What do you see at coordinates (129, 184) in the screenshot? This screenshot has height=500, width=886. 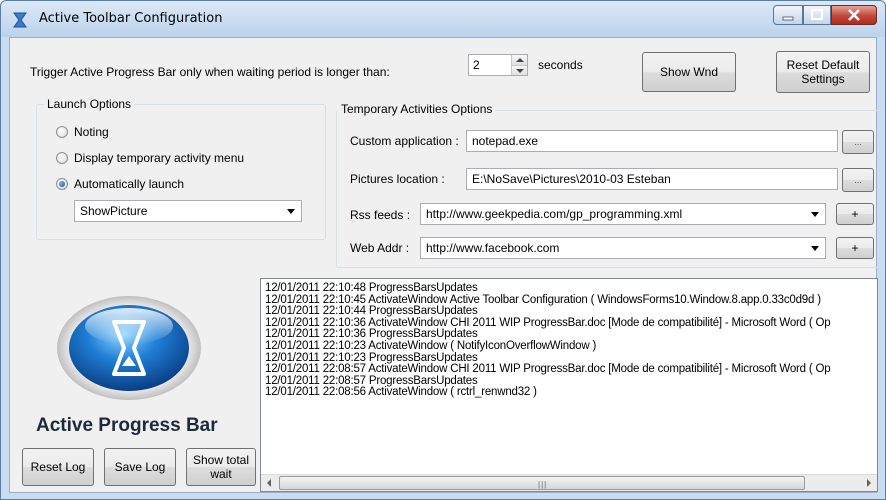 I see `radio-label-automatically-launch: Automatically launch` at bounding box center [129, 184].